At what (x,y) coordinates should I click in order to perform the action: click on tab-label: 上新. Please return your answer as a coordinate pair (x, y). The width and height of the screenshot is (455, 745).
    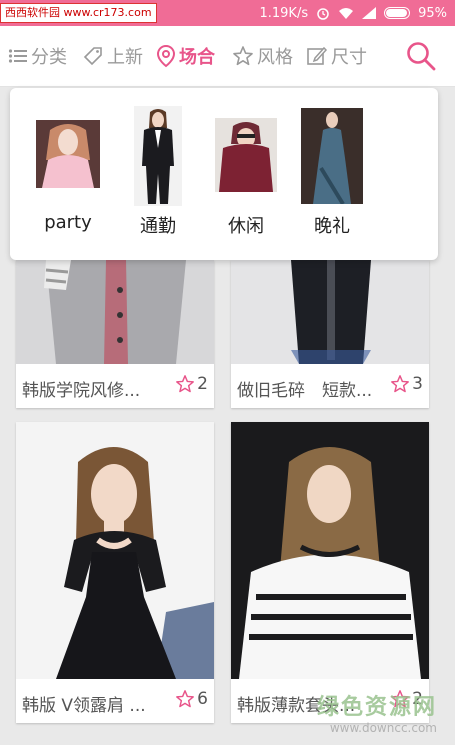
    Looking at the image, I should click on (125, 57).